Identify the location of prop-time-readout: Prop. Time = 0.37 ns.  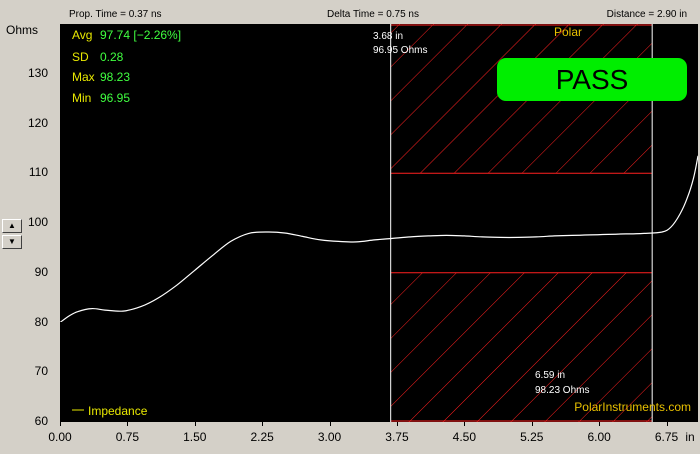
(115, 14).